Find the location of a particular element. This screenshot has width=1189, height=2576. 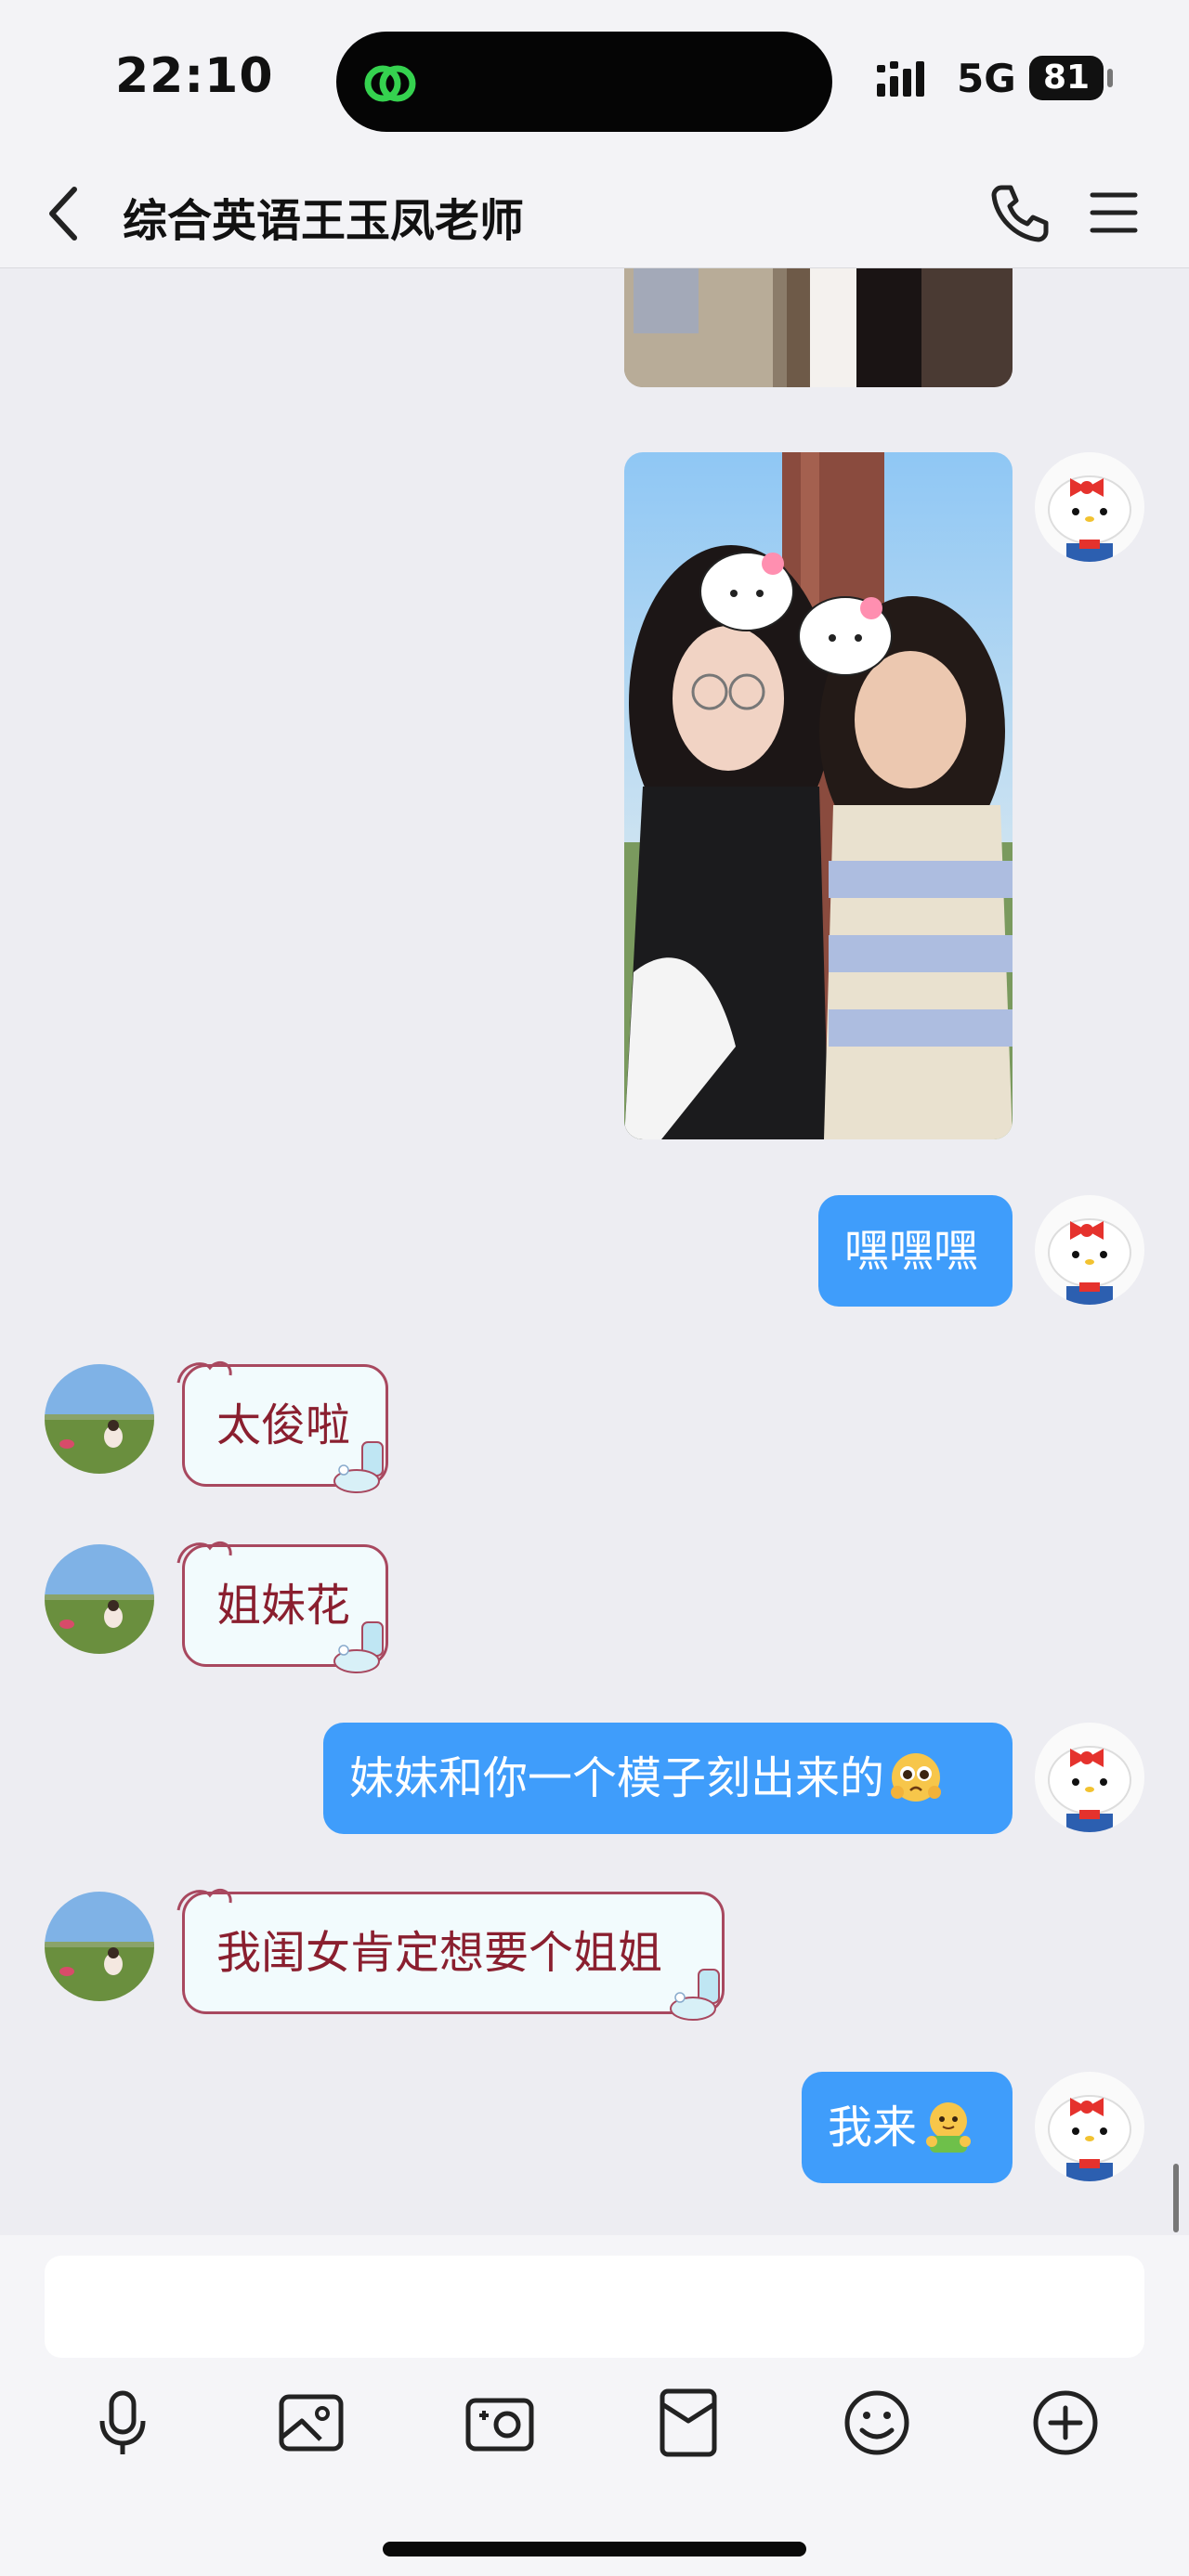

image-icon is located at coordinates (311, 2423).